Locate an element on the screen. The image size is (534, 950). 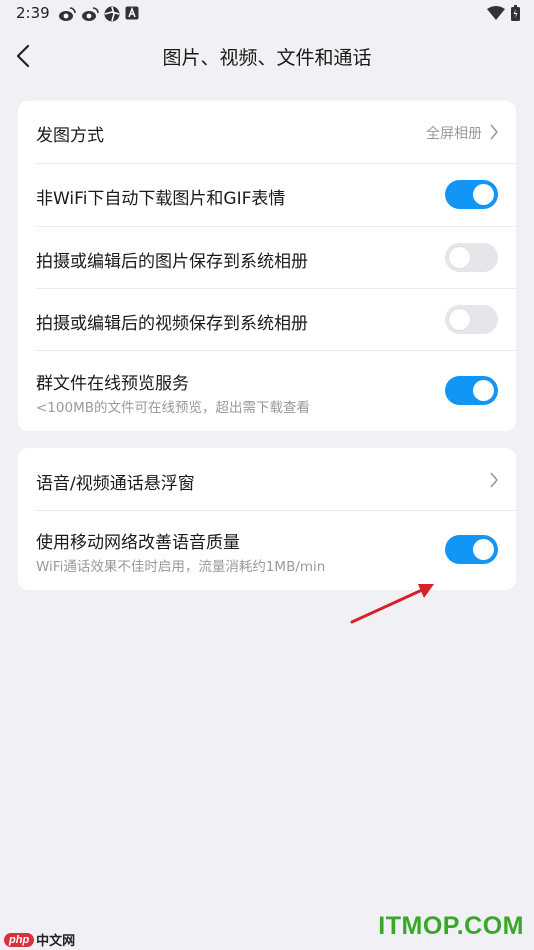
float-window-row: 语音/视频通话悬浮窗 is located at coordinates (267, 479).